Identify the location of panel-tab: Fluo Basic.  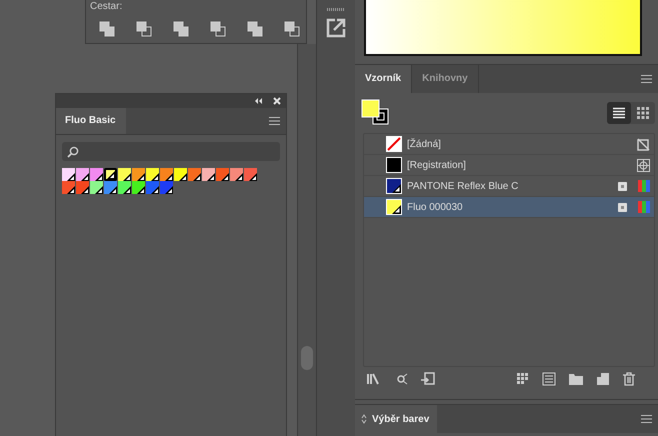
(91, 121).